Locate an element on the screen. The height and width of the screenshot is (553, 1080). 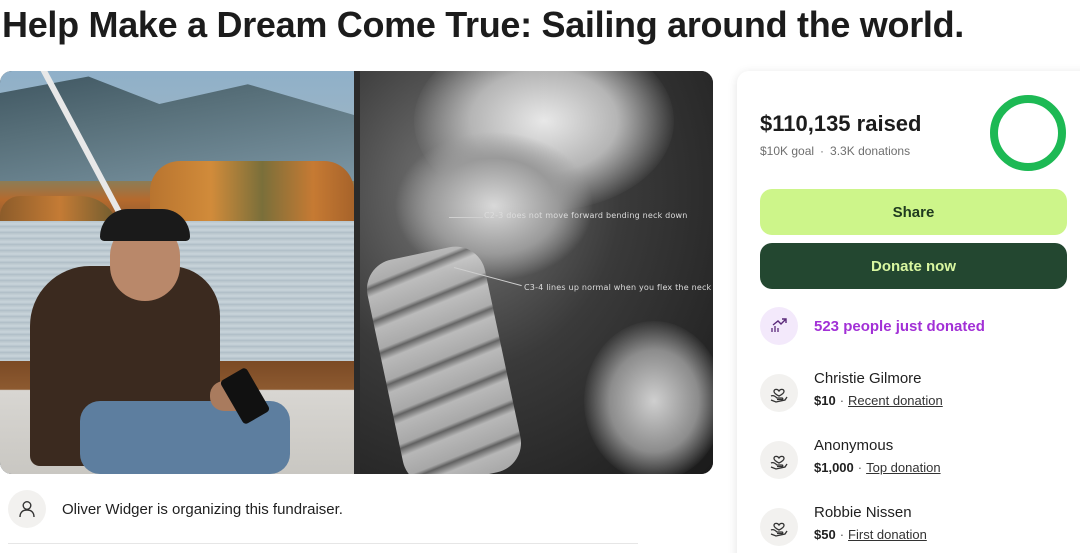
donor-amount: $10 is located at coordinates (825, 400).